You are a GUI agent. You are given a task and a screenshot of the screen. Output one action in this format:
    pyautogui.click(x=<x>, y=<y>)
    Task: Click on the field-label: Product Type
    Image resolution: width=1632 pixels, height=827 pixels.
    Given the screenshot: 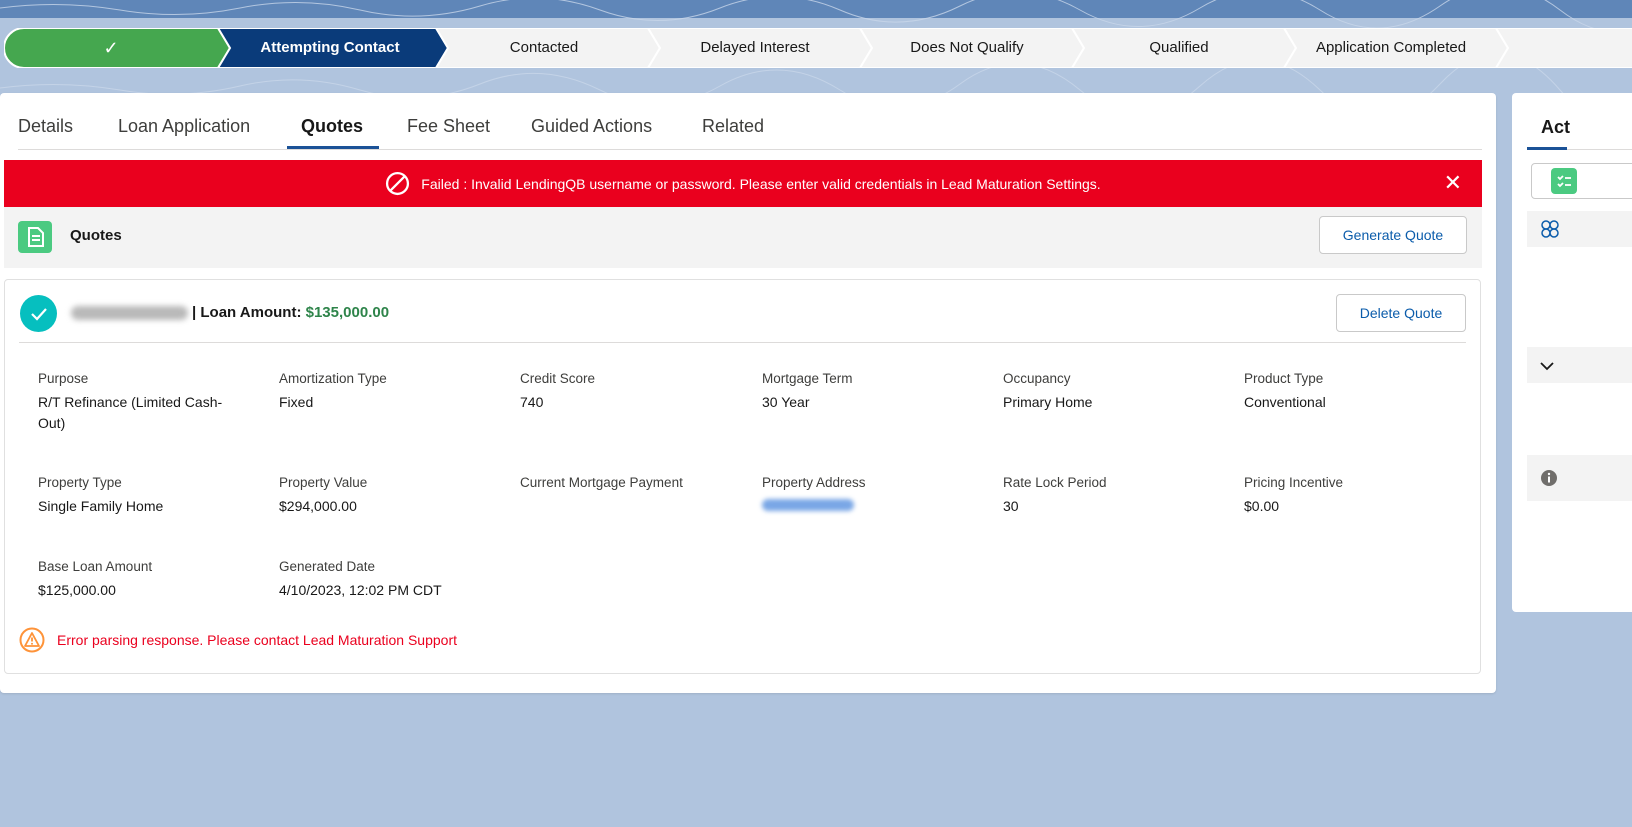 What is the action you would take?
    pyautogui.click(x=1284, y=378)
    